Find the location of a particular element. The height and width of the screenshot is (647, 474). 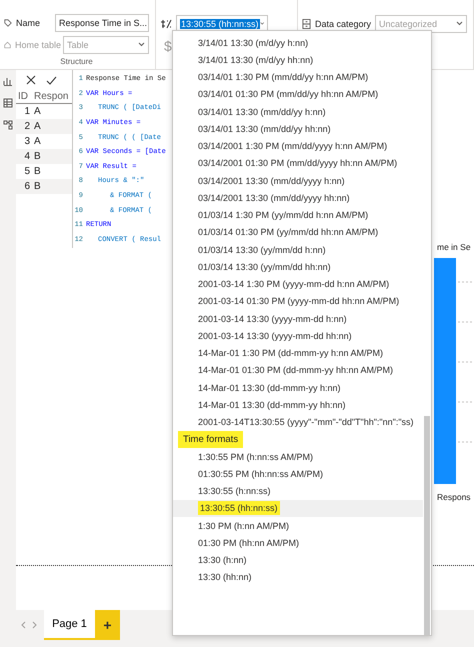

axis-label: Respons is located at coordinates (454, 497).